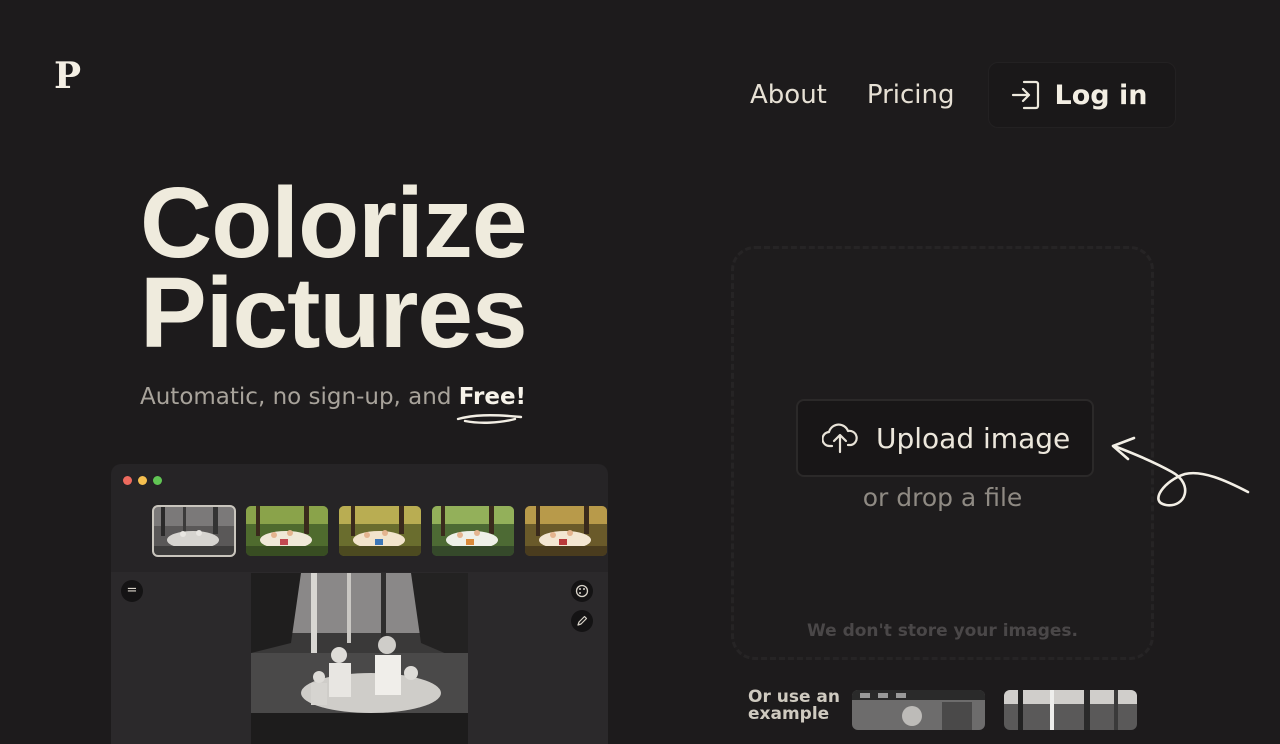  Describe the element at coordinates (1101, 95) in the screenshot. I see `login-label: Log in` at that location.